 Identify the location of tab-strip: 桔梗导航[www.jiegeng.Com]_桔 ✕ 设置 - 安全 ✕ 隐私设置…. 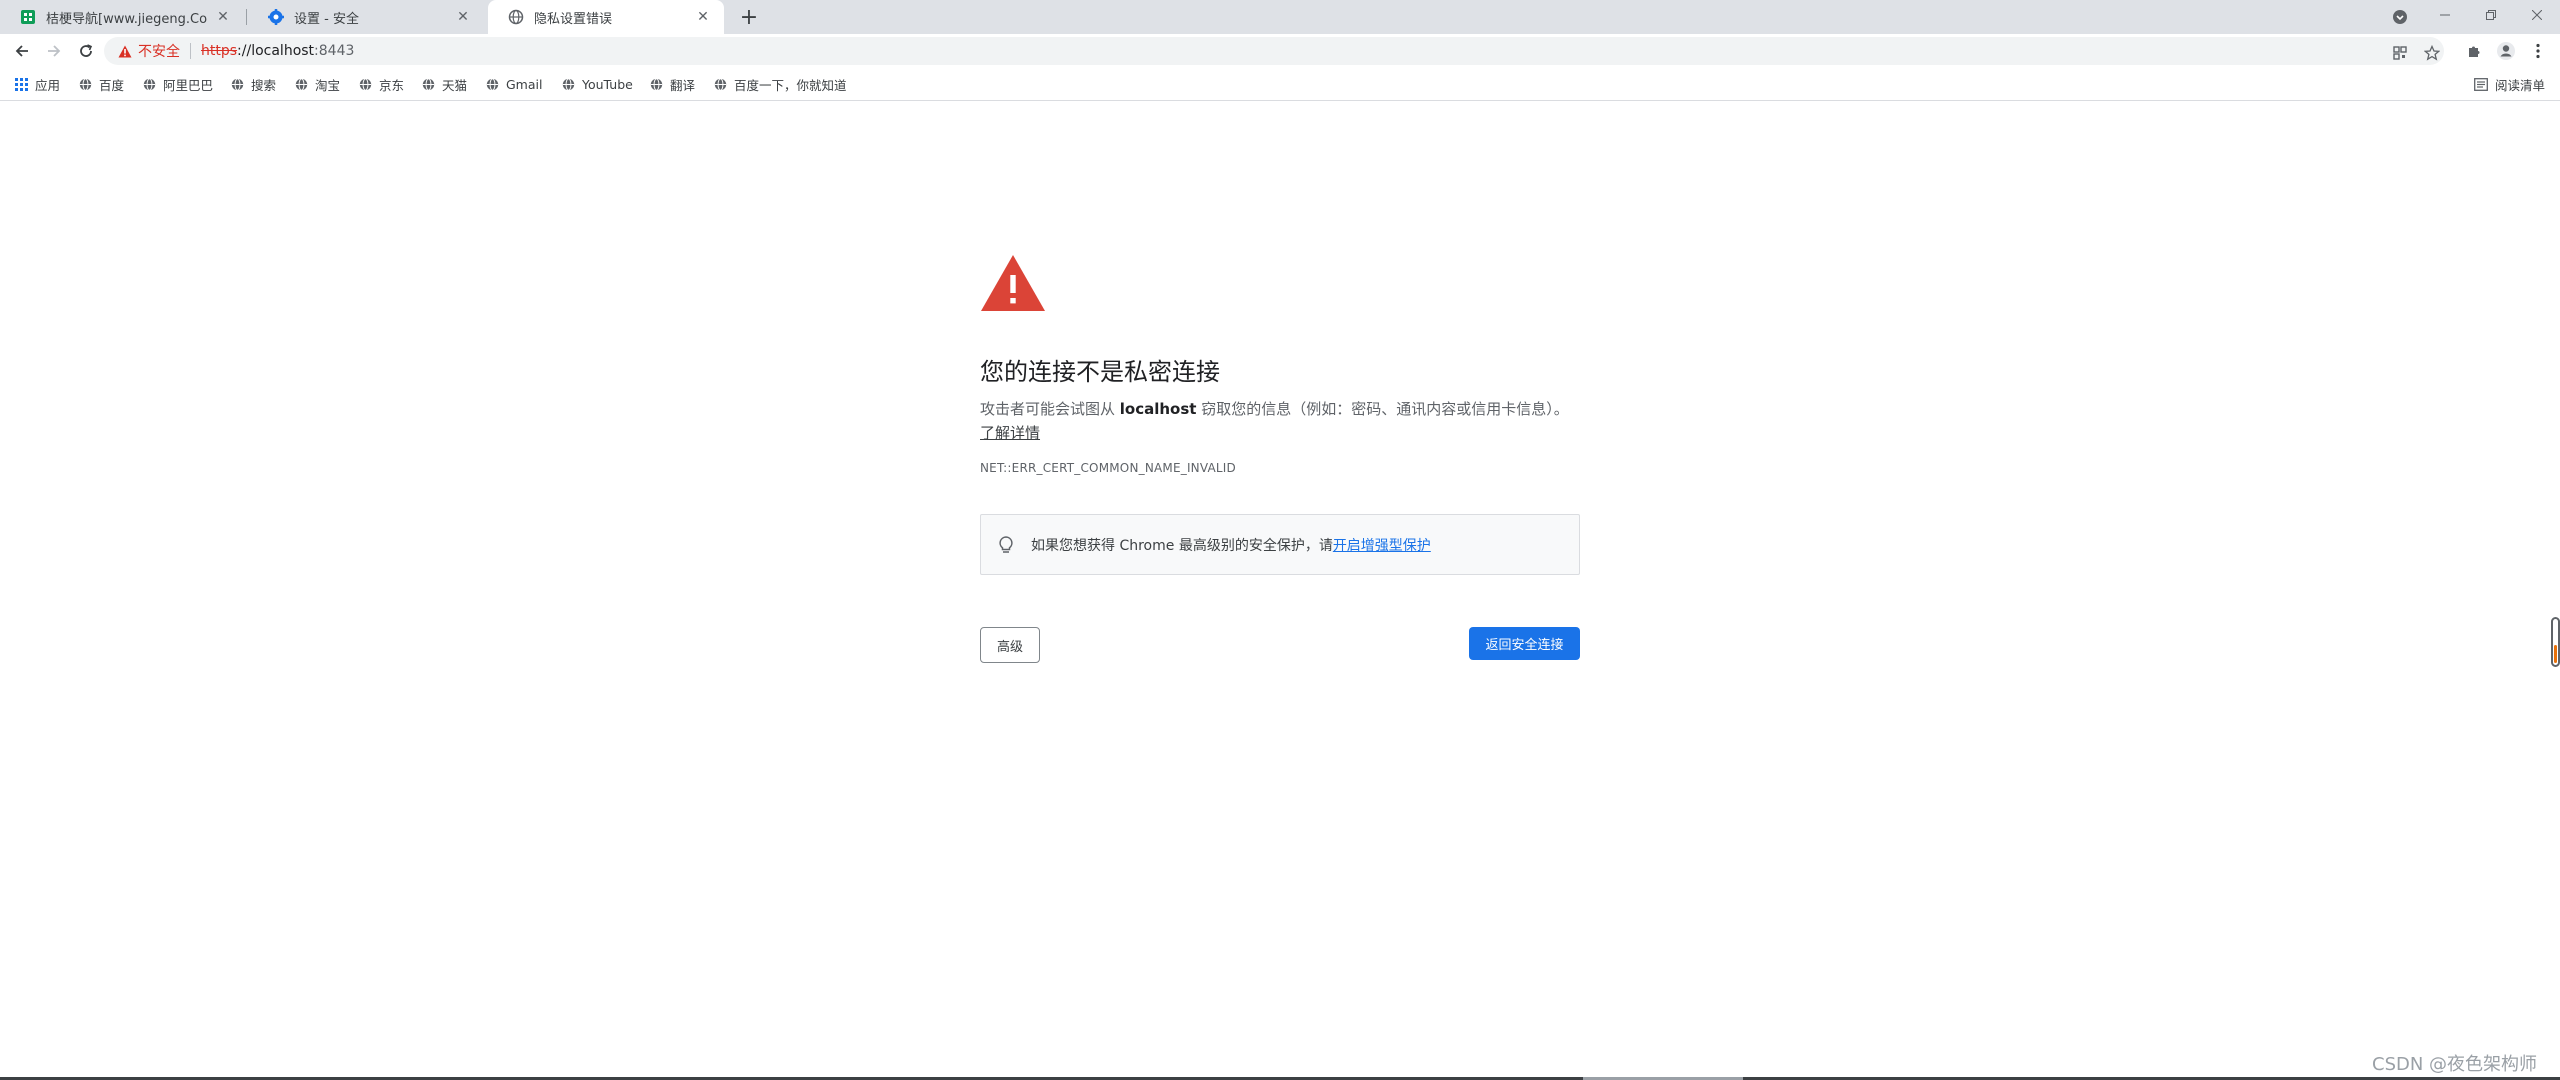
(1280, 17).